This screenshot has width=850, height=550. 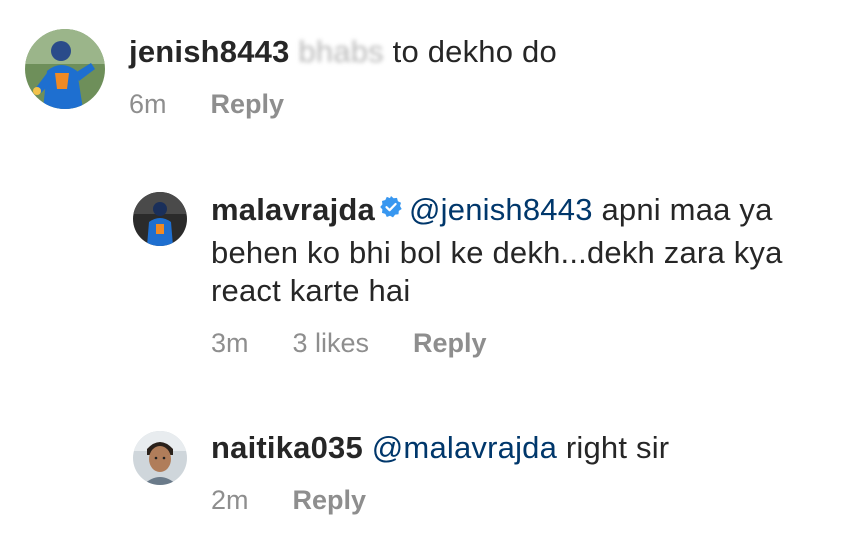 I want to click on comment-body: to dekho do, so click(x=470, y=51).